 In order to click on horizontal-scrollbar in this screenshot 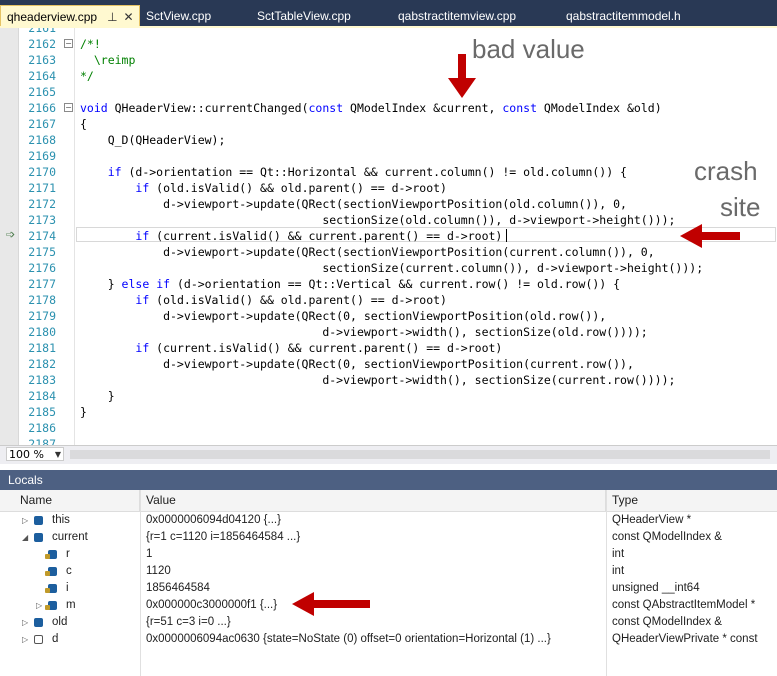, I will do `click(420, 454)`.